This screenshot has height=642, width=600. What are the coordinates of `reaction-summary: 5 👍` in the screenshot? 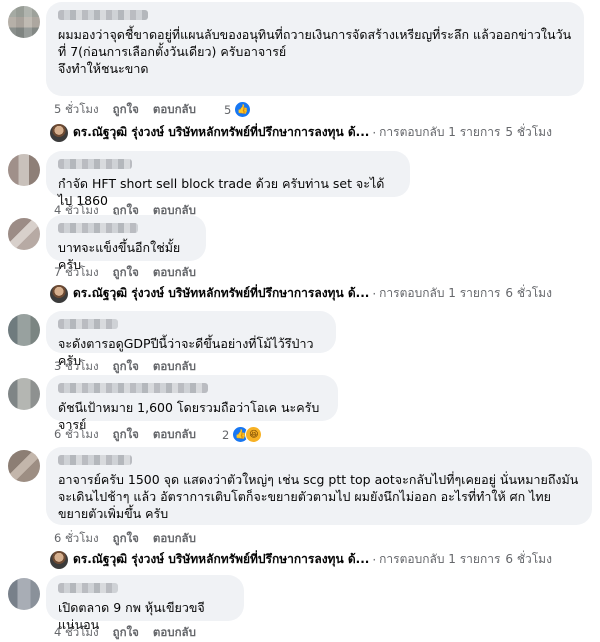 It's located at (238, 109).